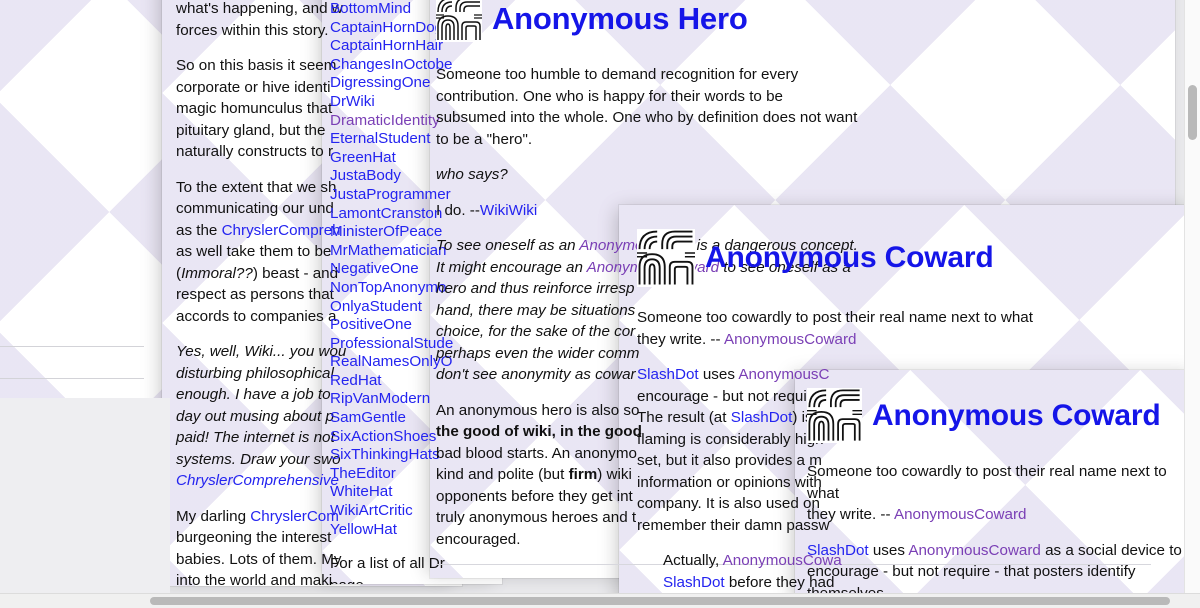 The width and height of the screenshot is (1200, 608). I want to click on footer-text: page., so click(349, 580).